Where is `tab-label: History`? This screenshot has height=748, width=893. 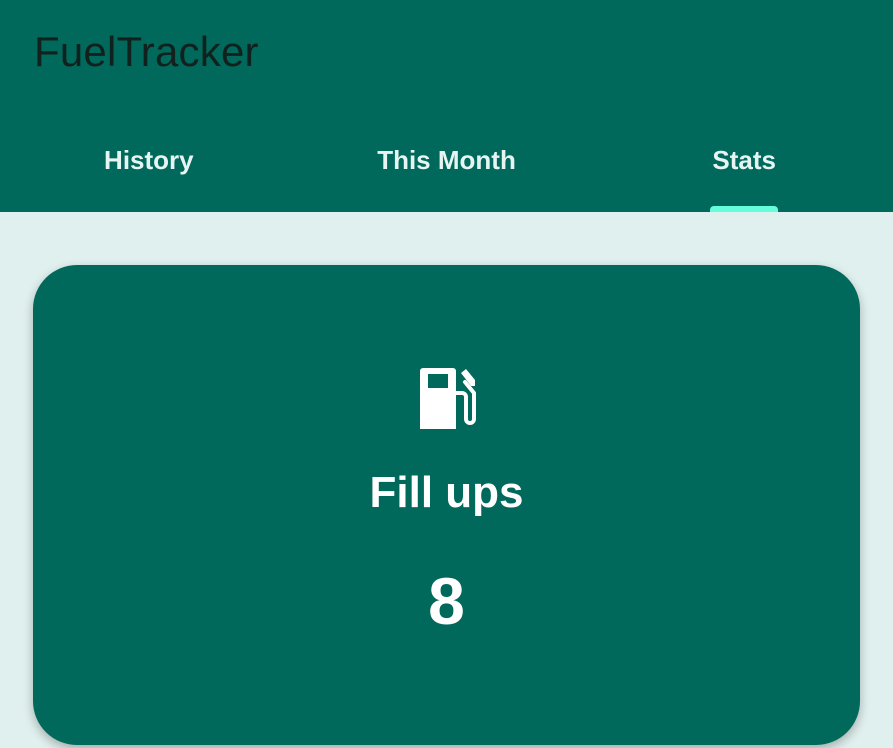 tab-label: History is located at coordinates (149, 159).